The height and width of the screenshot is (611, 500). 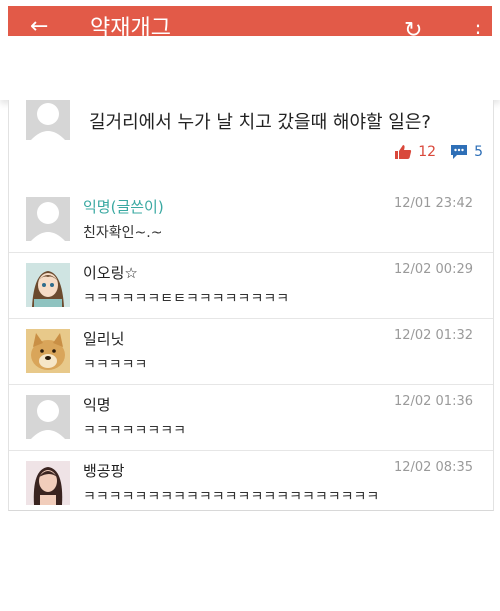 I want to click on like-count: 12, so click(x=427, y=152).